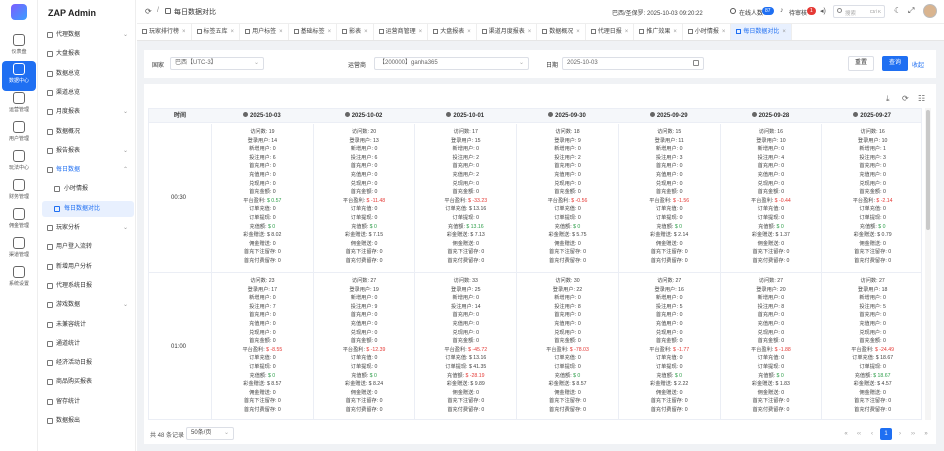 This screenshot has width=944, height=451. I want to click on sidebar-item-13: 代理系统日报, so click(88, 286).